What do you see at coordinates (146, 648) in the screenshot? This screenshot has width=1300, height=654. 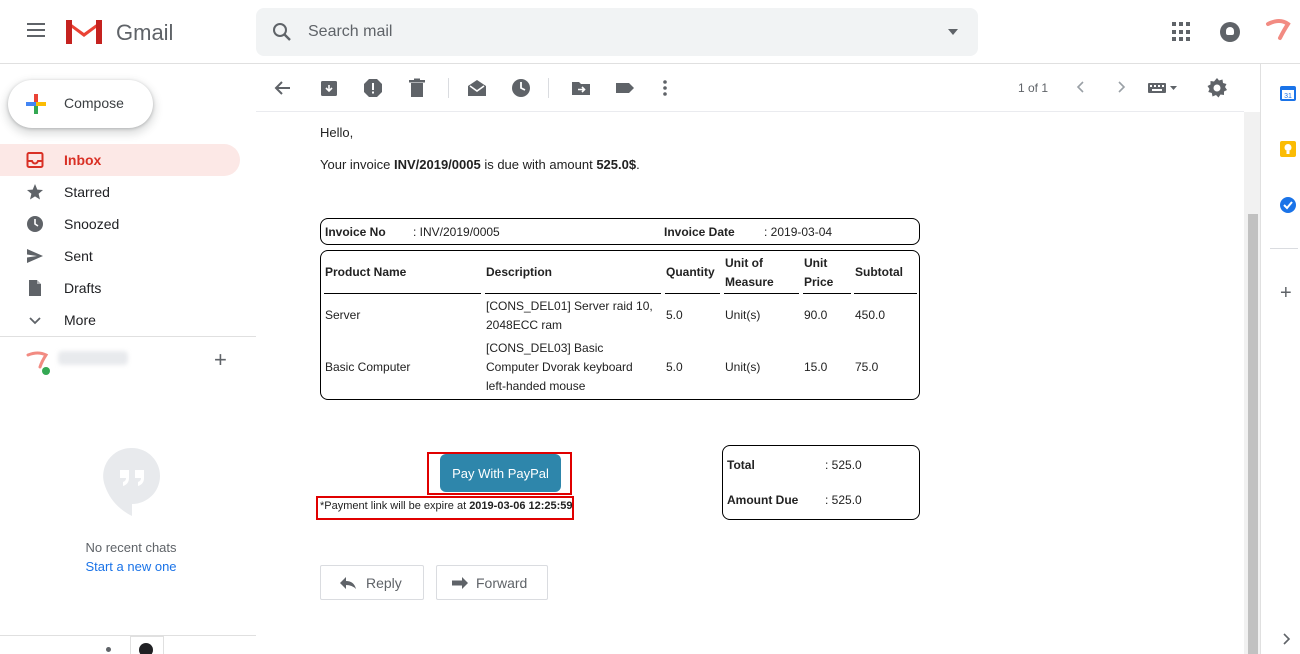 I see `hangouts-tab-icon` at bounding box center [146, 648].